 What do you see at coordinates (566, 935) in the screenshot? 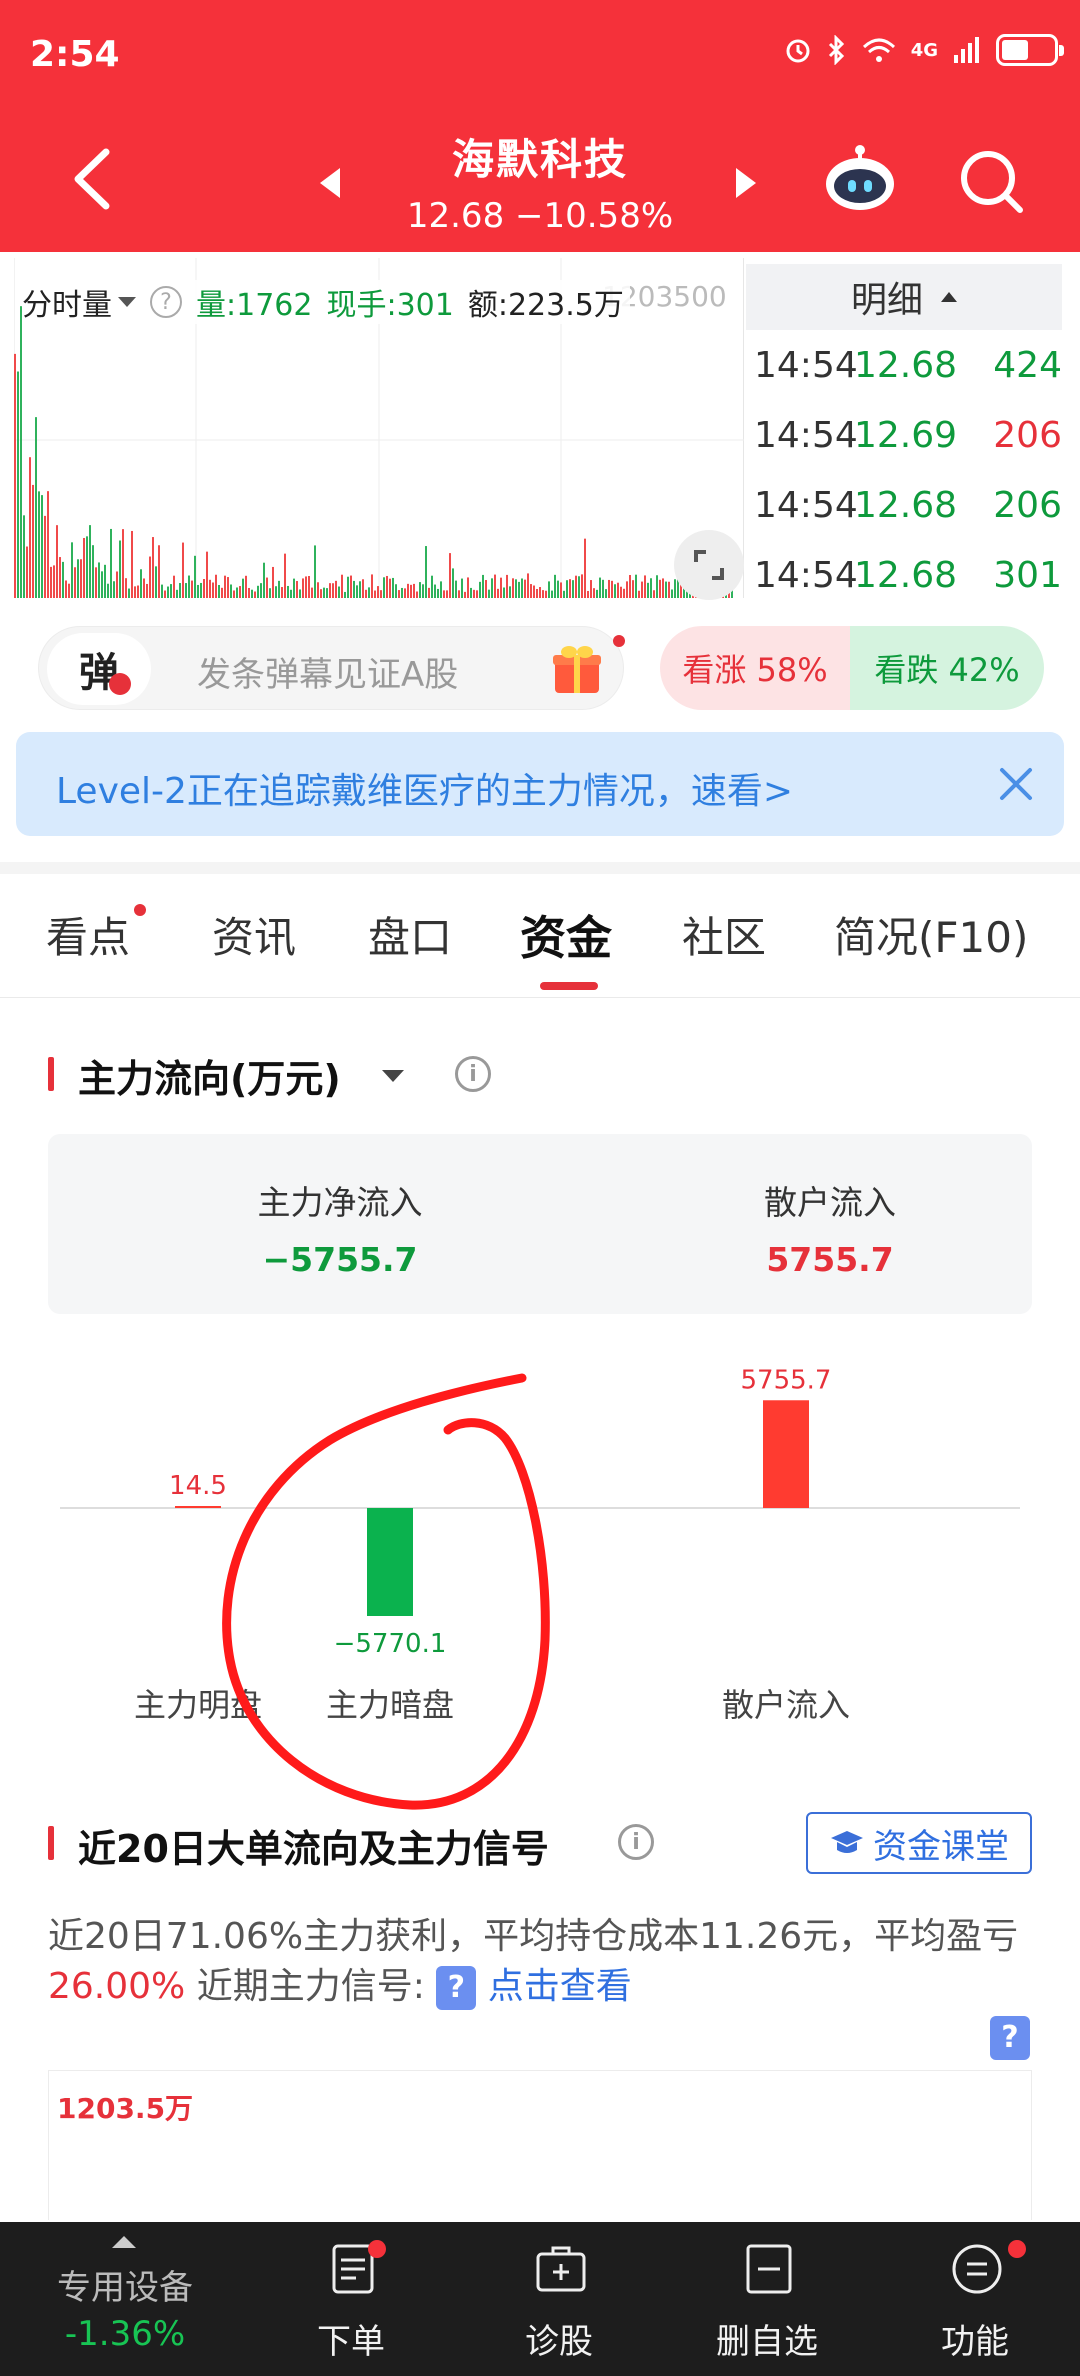
I see `tab-capital: 资金` at bounding box center [566, 935].